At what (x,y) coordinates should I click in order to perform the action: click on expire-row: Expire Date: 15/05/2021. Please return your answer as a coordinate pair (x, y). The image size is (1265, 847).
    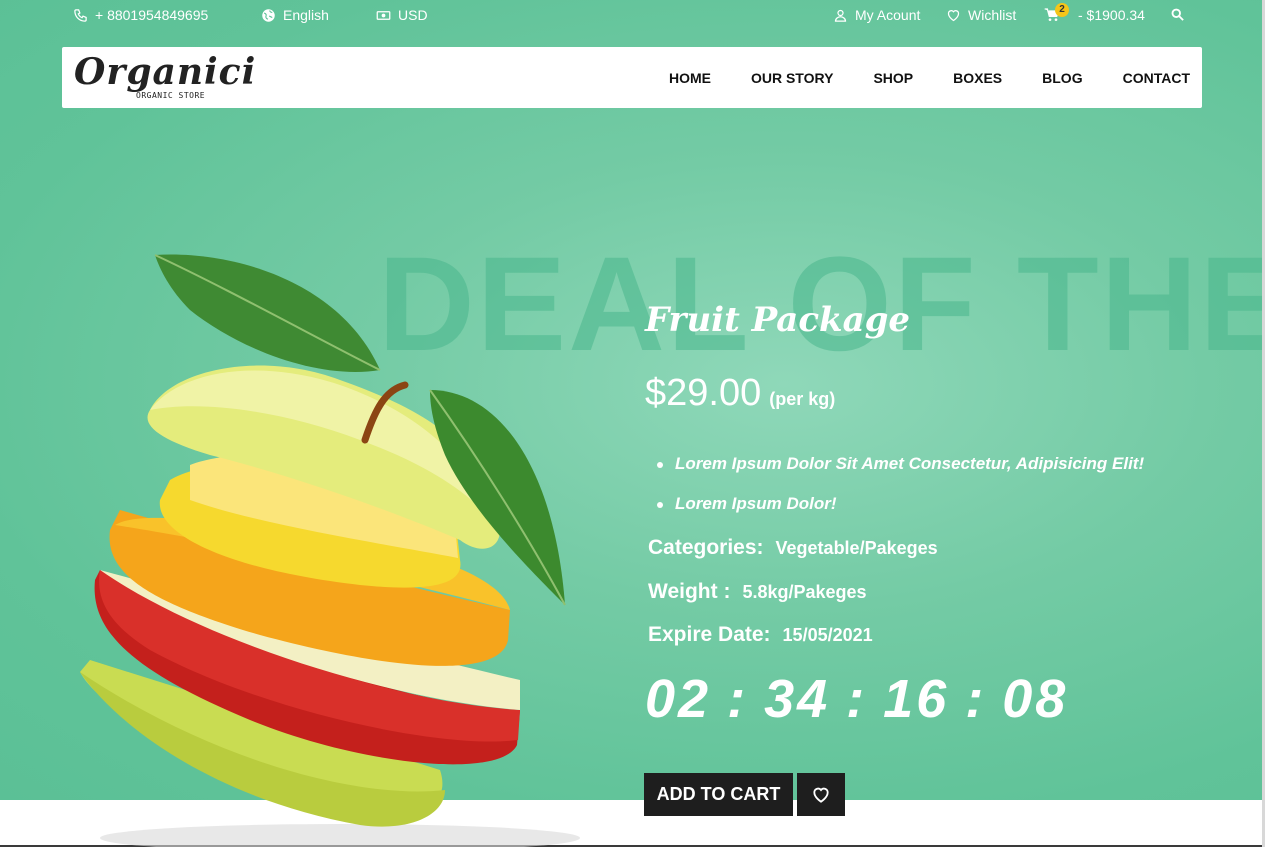
    Looking at the image, I should click on (760, 635).